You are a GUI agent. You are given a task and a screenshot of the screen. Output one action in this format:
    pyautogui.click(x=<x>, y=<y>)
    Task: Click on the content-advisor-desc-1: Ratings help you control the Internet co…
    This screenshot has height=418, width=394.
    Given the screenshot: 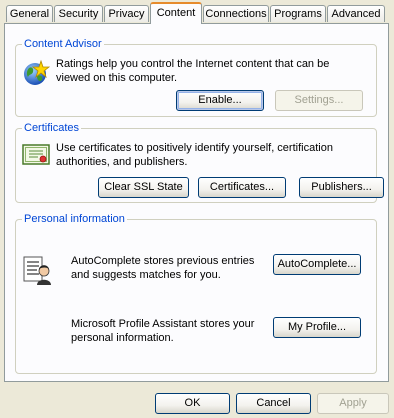 What is the action you would take?
    pyautogui.click(x=193, y=64)
    